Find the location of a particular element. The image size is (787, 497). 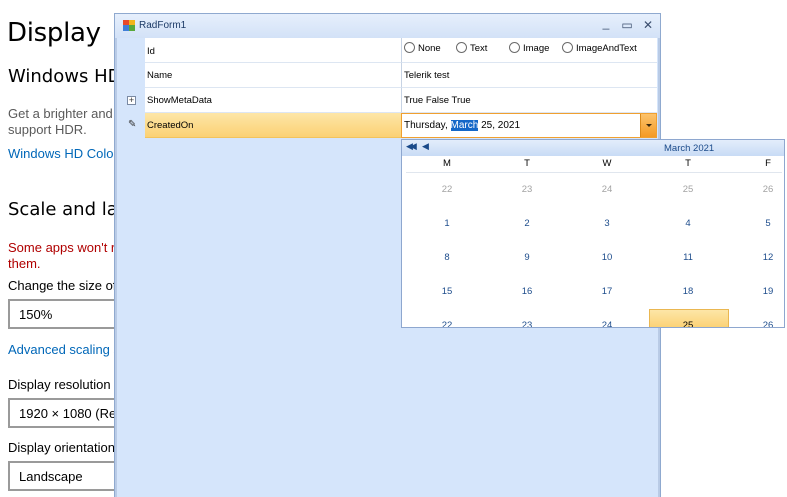

weekday-header: F is located at coordinates (768, 163).